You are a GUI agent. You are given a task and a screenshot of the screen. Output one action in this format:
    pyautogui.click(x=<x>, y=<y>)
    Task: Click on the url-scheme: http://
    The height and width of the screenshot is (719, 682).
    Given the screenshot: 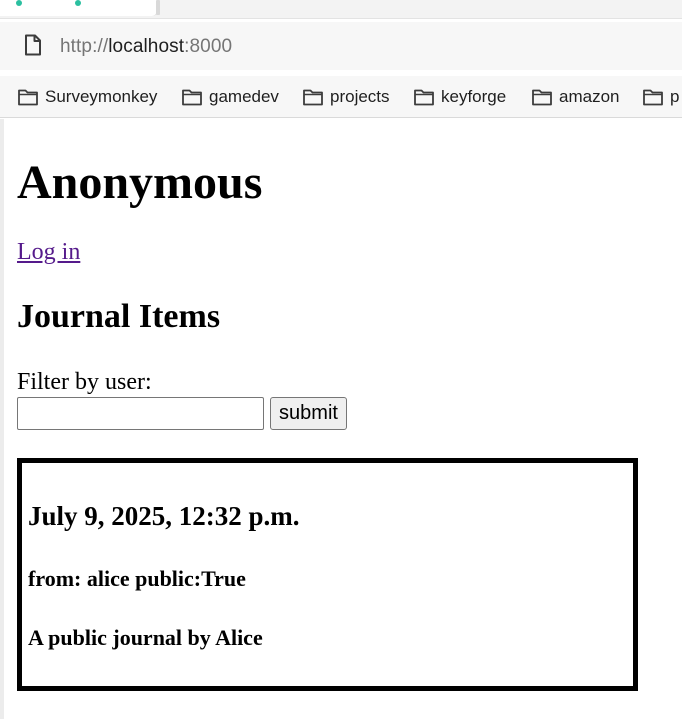 What is the action you would take?
    pyautogui.click(x=84, y=46)
    